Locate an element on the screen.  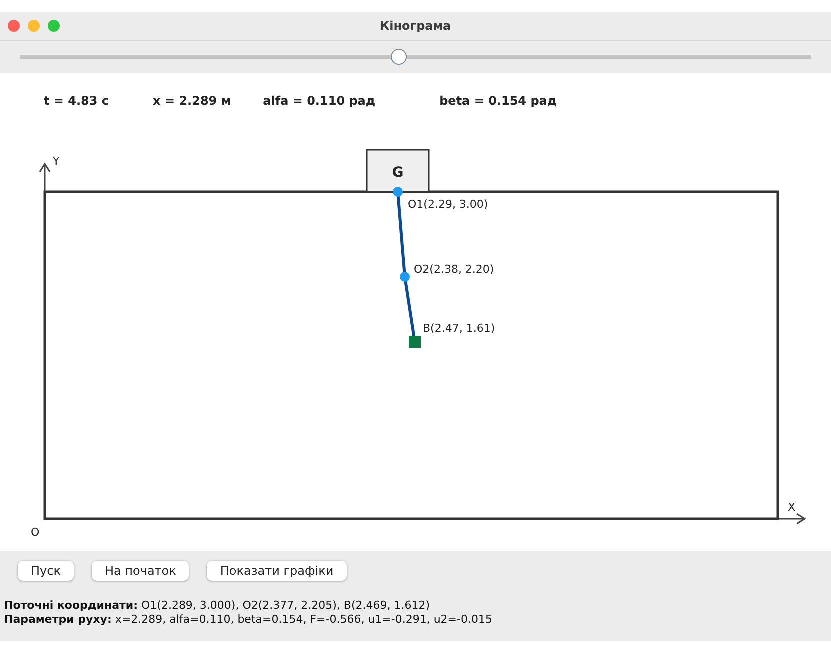
action-button: Пуск is located at coordinates (46, 571).